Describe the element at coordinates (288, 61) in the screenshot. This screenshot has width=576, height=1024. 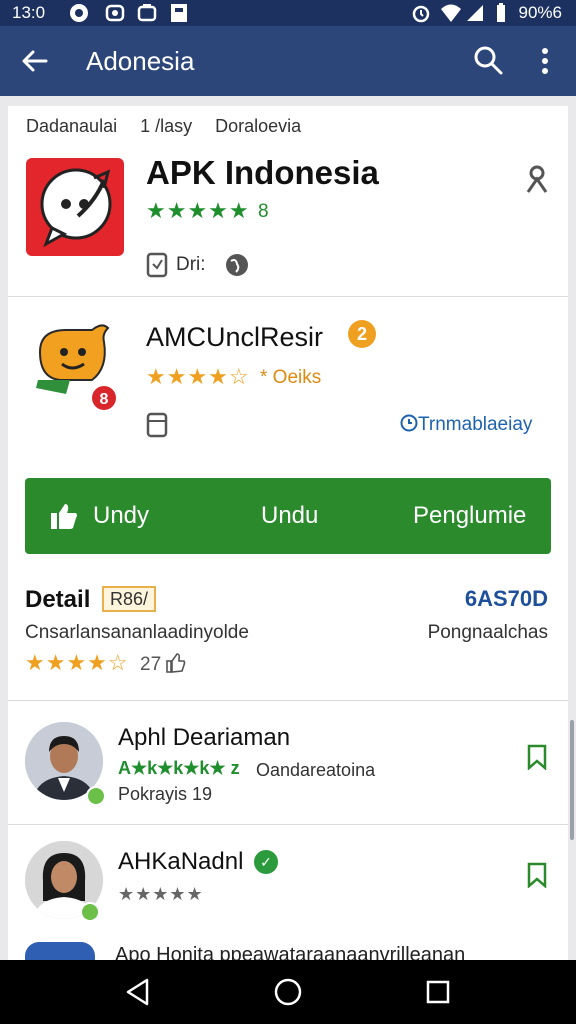
I see `app-bar: Adonesia` at that location.